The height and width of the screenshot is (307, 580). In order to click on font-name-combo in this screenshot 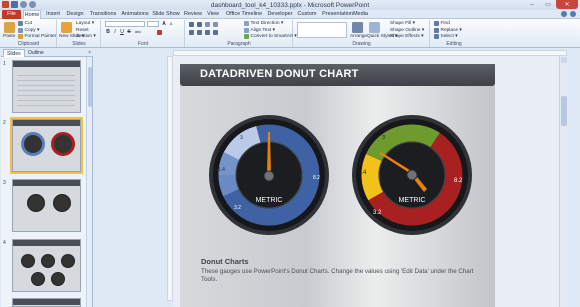, I will do `click(125, 24)`.